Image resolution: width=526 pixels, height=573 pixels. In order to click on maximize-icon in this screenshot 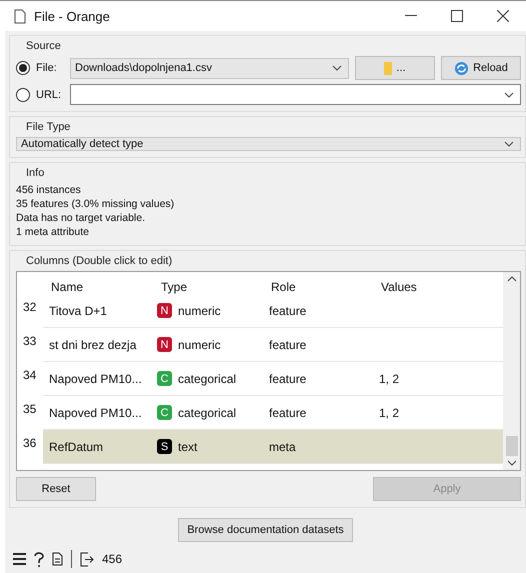, I will do `click(457, 16)`.